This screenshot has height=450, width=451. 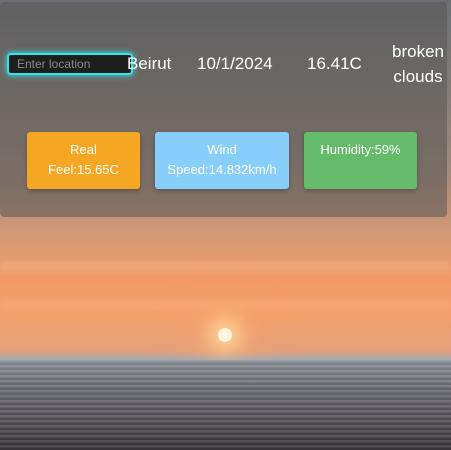 I want to click on sun, so click(x=225, y=335).